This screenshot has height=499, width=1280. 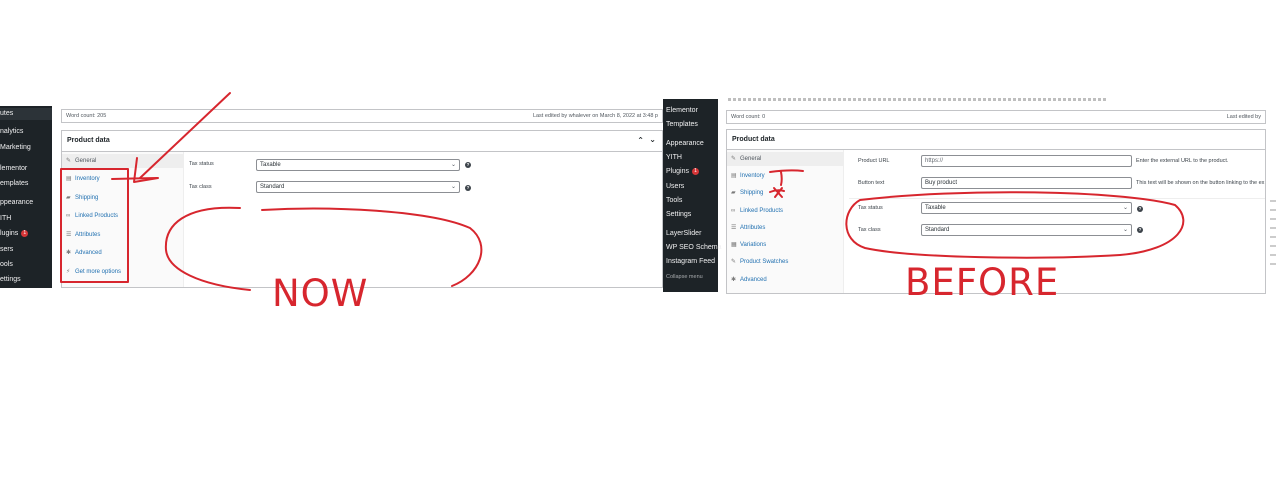 What do you see at coordinates (869, 230) in the screenshot?
I see `before-tax-class-label: Tax class` at bounding box center [869, 230].